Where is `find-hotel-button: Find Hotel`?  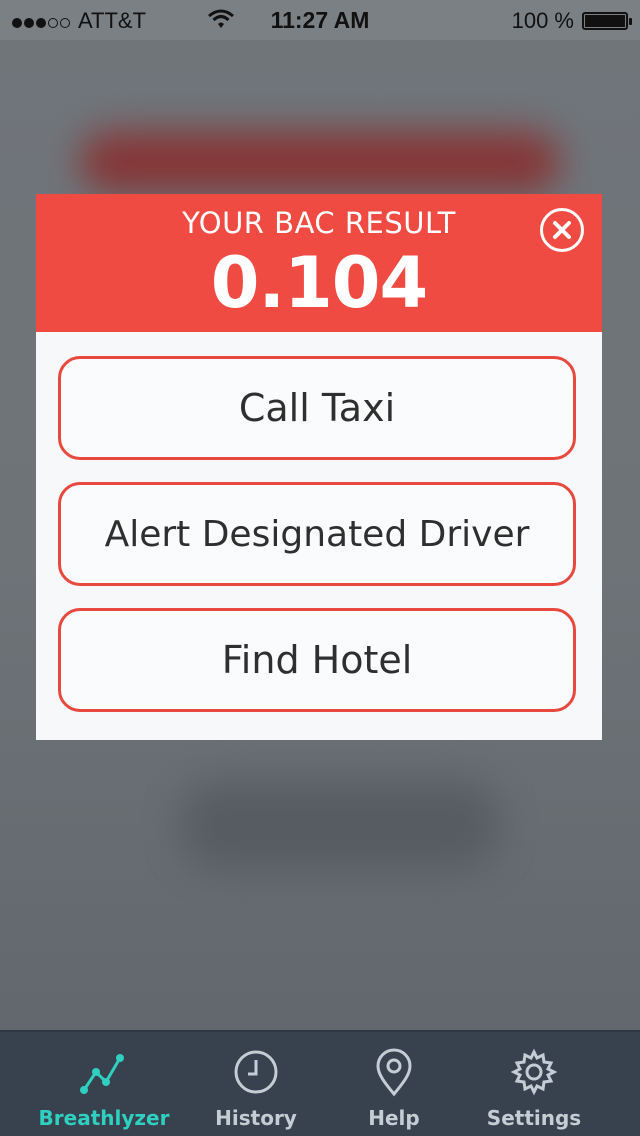 find-hotel-button: Find Hotel is located at coordinates (317, 660).